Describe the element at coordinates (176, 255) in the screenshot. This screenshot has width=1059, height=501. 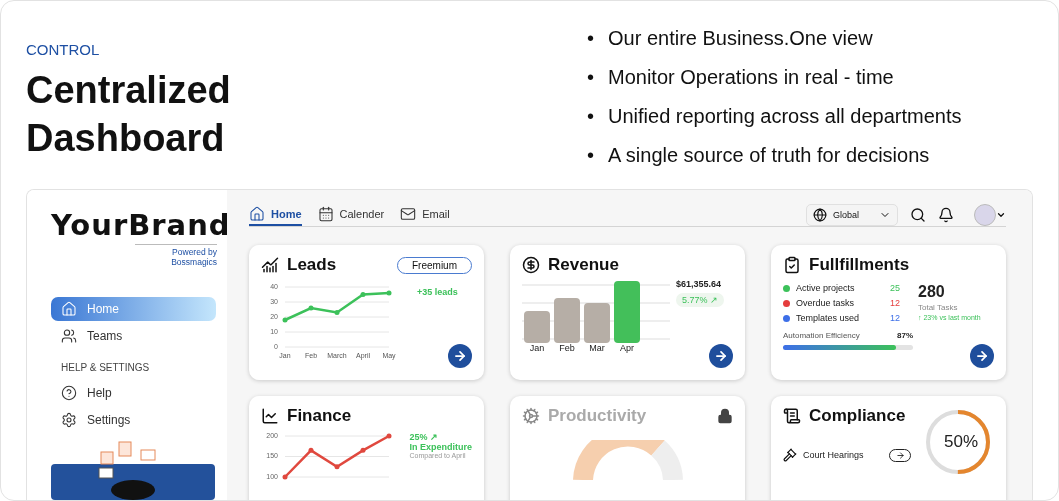
I see `brand-tagline: Powered by Bossmagics` at that location.